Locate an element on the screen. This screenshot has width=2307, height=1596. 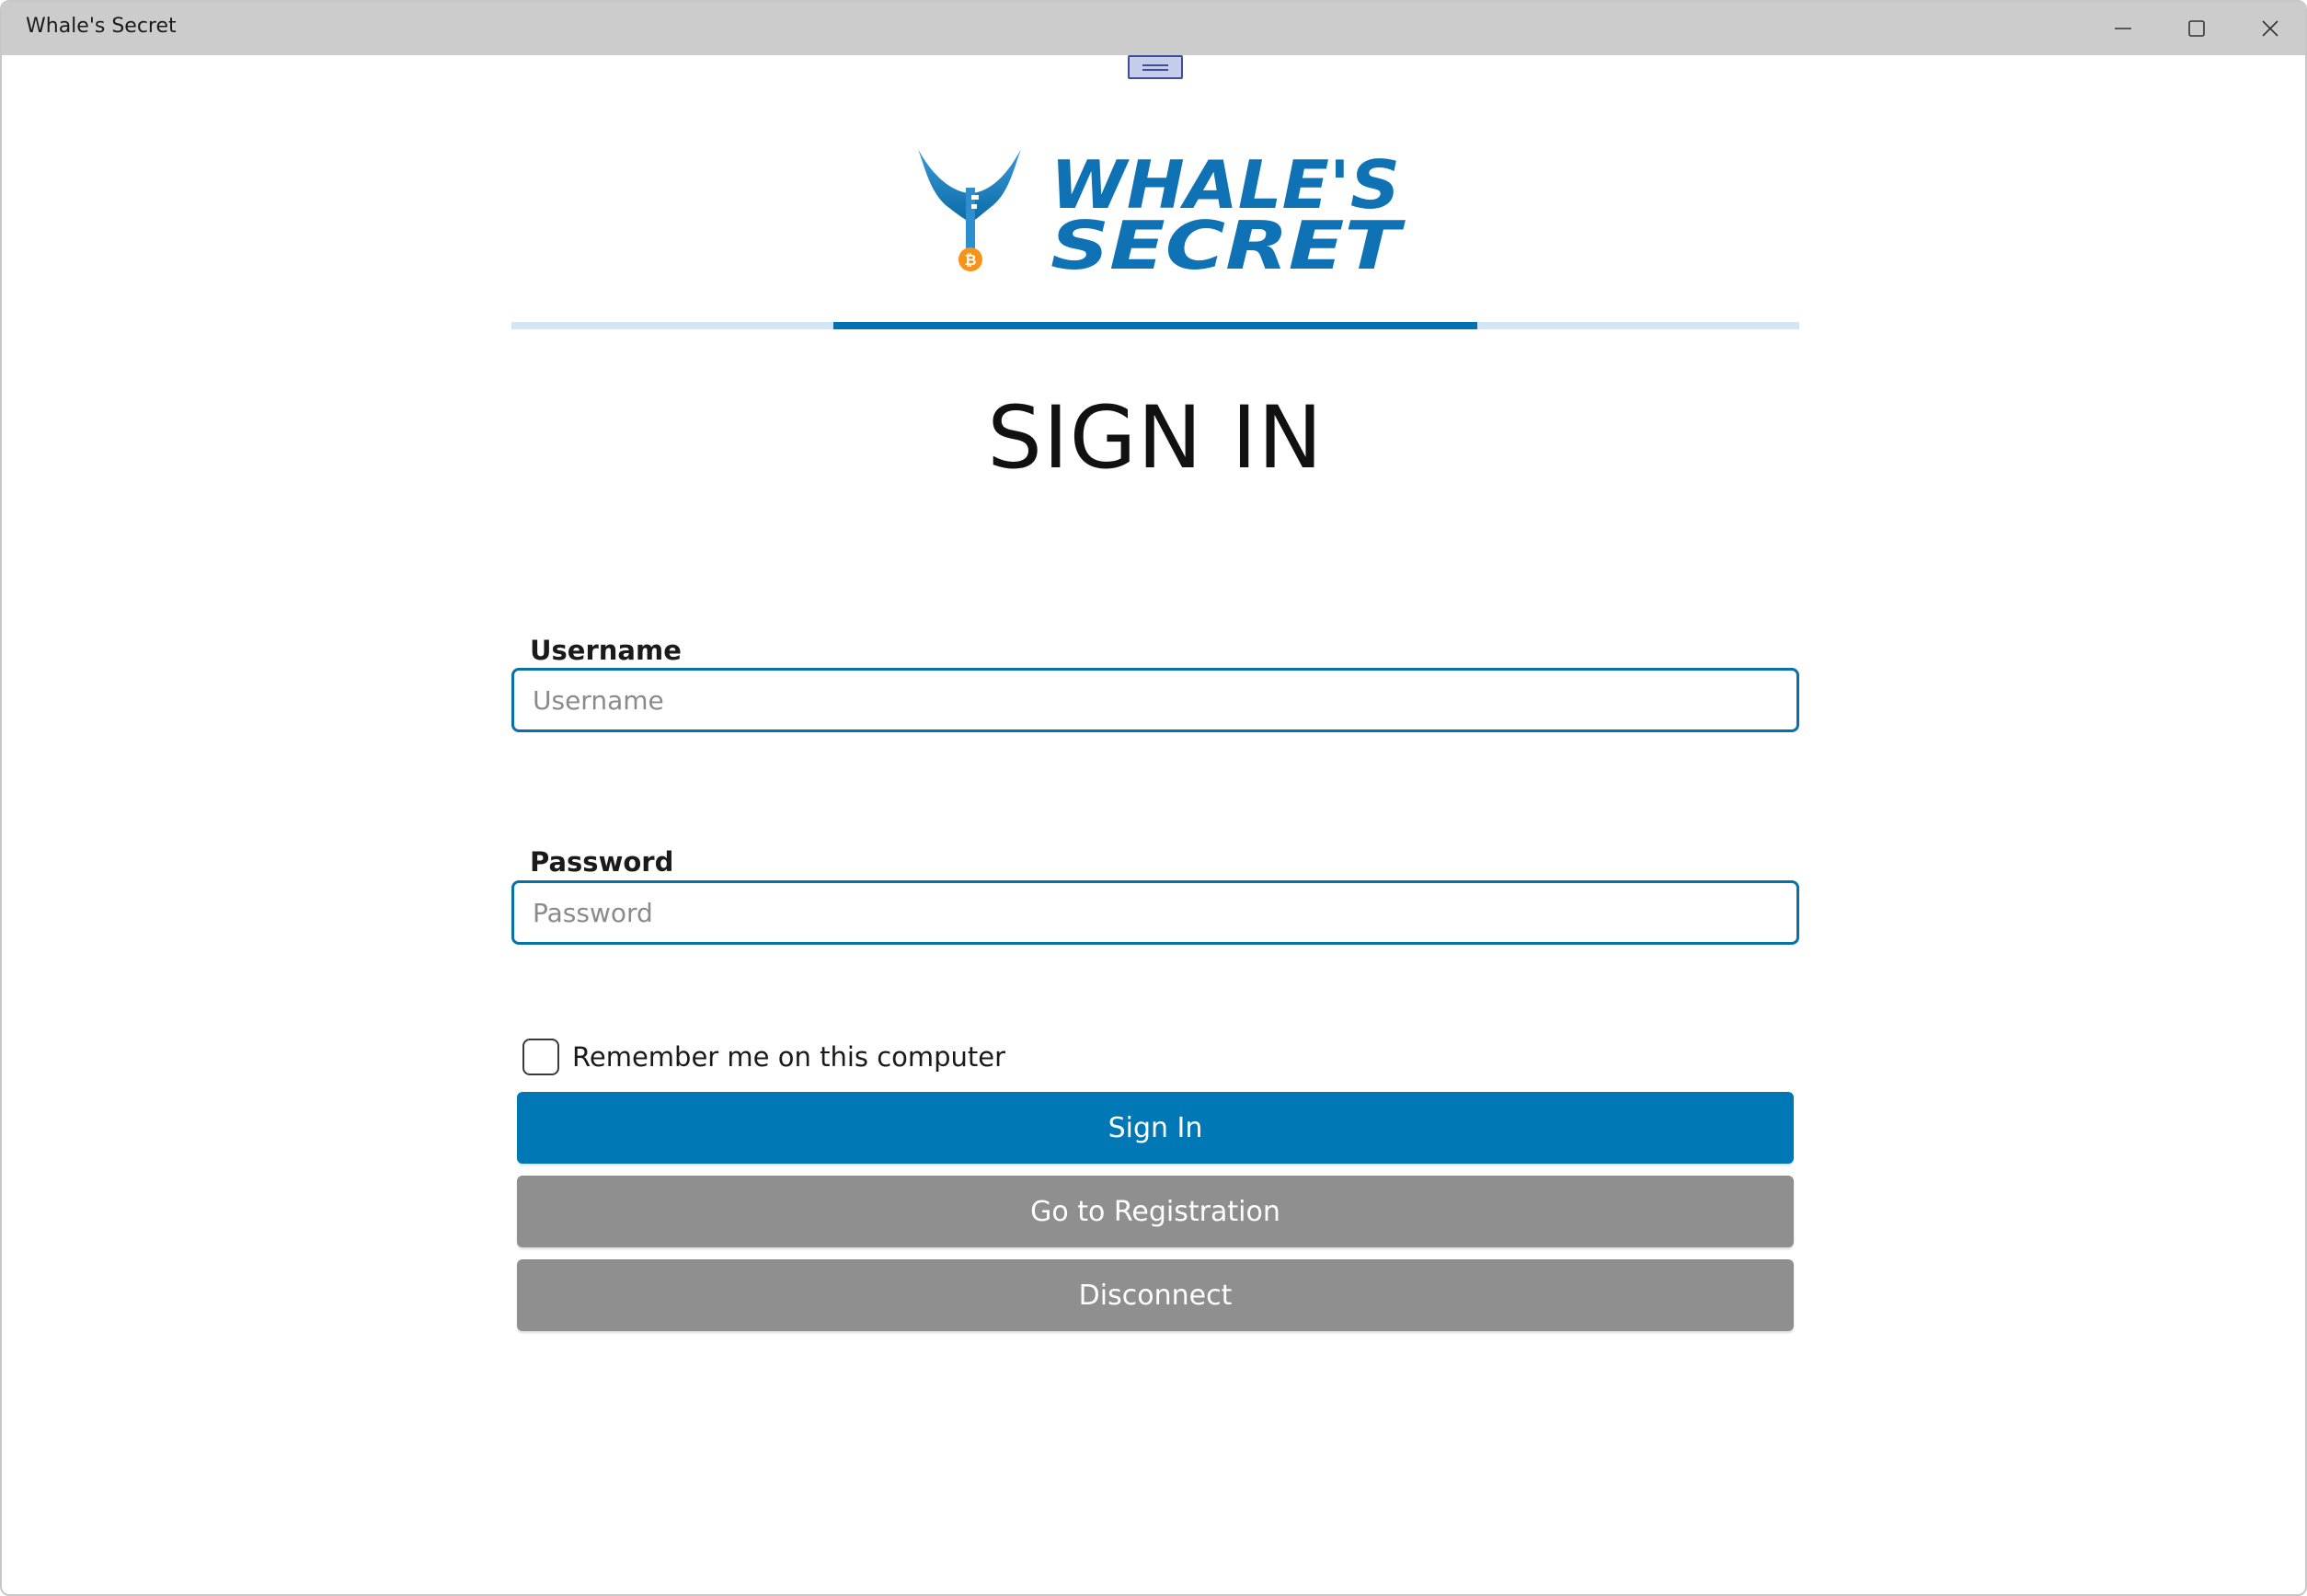
sign-in-button-label: Sign In is located at coordinates (1155, 1128).